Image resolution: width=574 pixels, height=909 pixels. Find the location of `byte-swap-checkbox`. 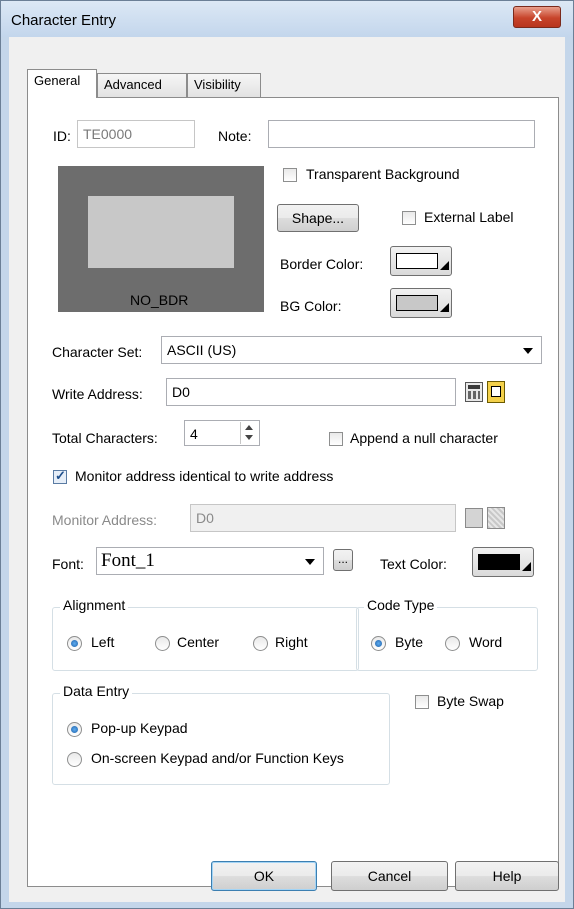

byte-swap-checkbox is located at coordinates (422, 702).